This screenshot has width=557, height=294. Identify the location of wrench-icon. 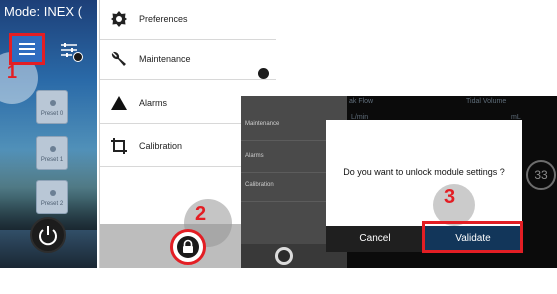
(118, 58).